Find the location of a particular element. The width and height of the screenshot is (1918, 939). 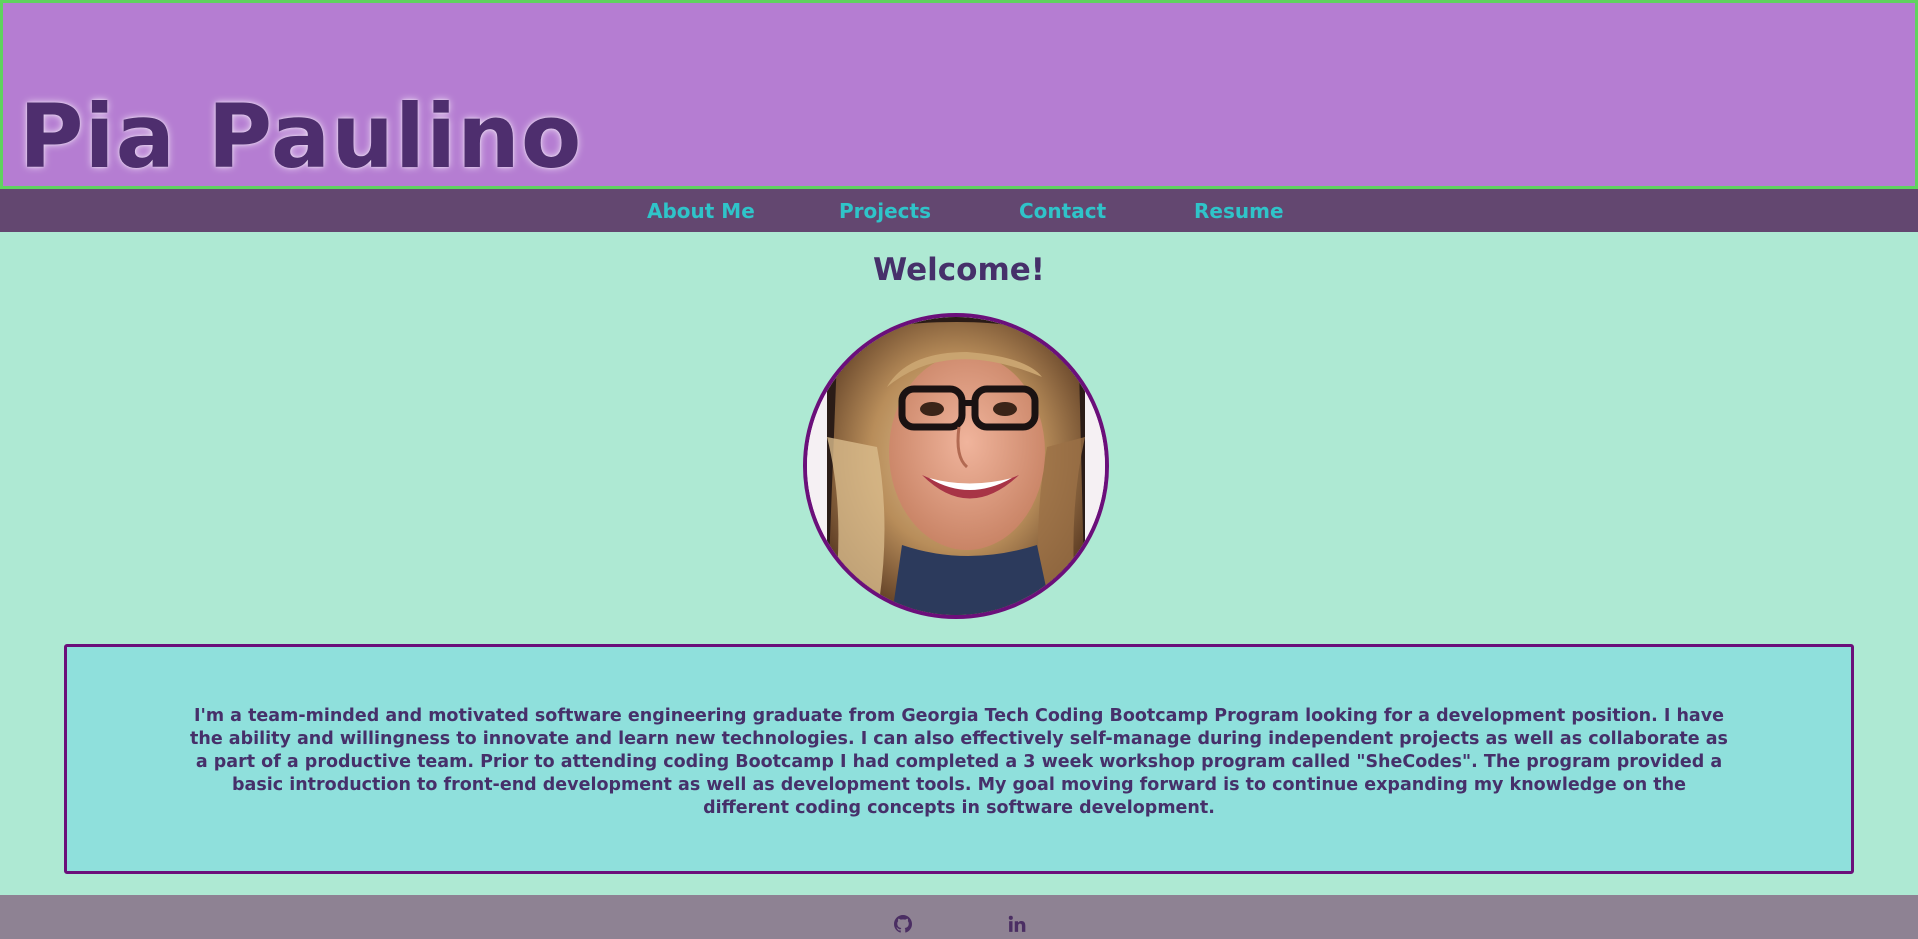

nav-contact: Contact is located at coordinates (1062, 211).